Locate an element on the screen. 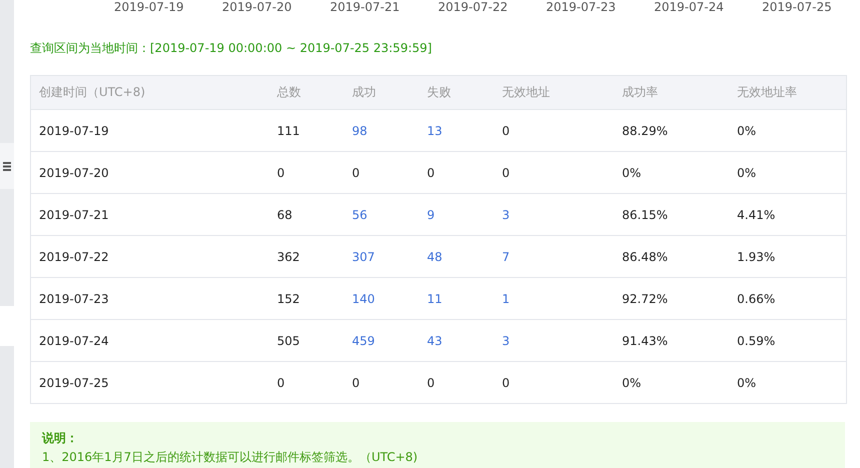 The width and height of the screenshot is (860, 468). table-cell-text: 88.29% is located at coordinates (645, 131).